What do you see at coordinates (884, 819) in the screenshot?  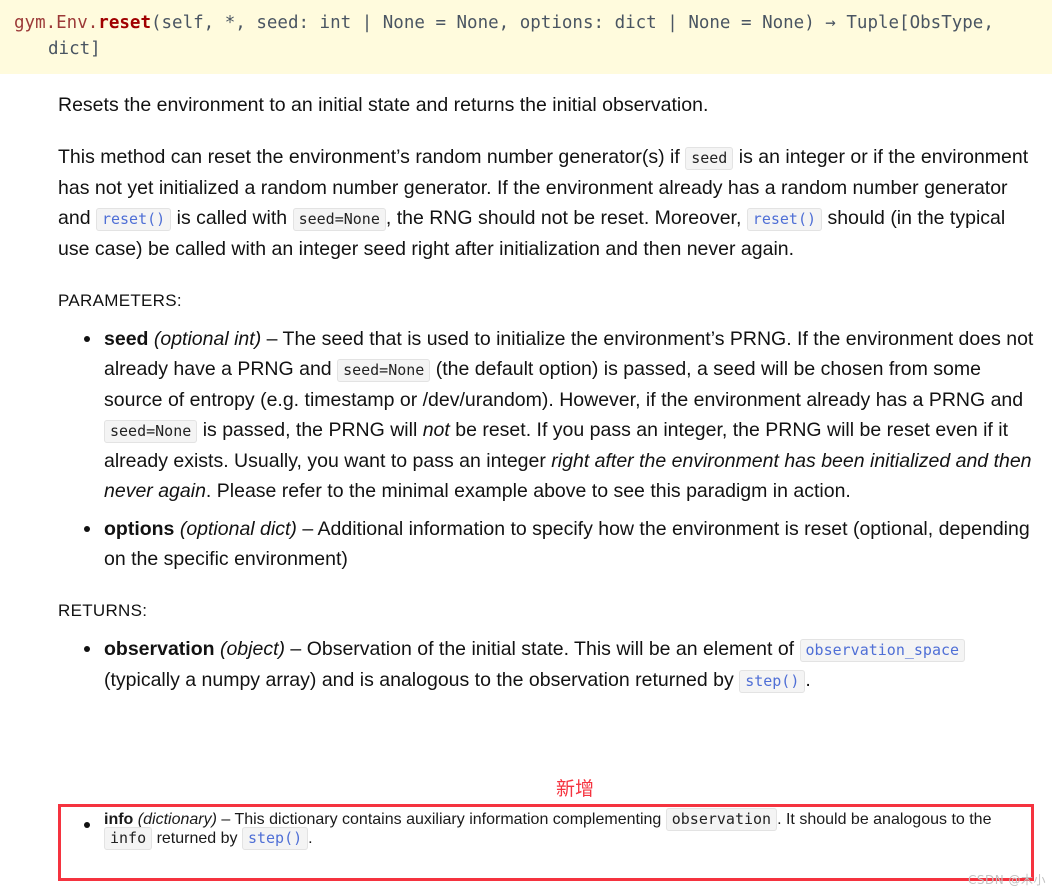 I see `return-desc-info-b: . It should be analogous to the` at bounding box center [884, 819].